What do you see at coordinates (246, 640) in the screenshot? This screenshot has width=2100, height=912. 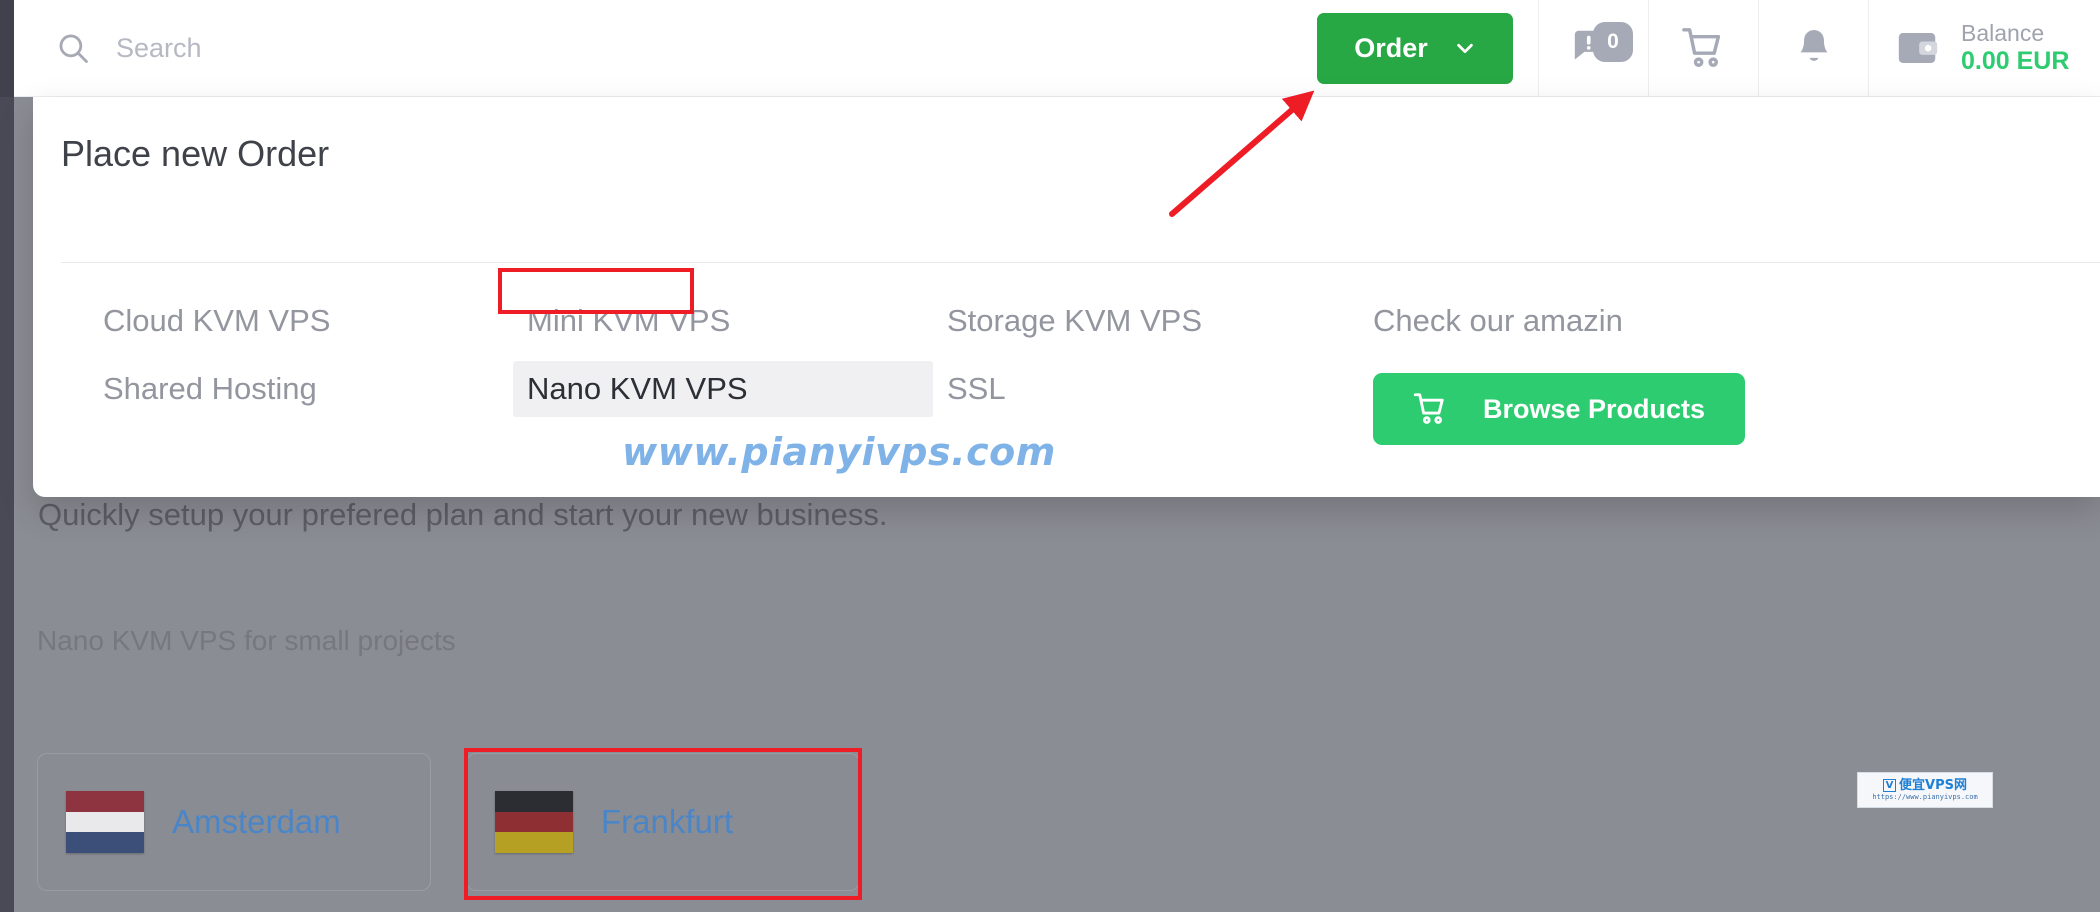 I see `page-section-label: Nano KVM VPS for small projects` at bounding box center [246, 640].